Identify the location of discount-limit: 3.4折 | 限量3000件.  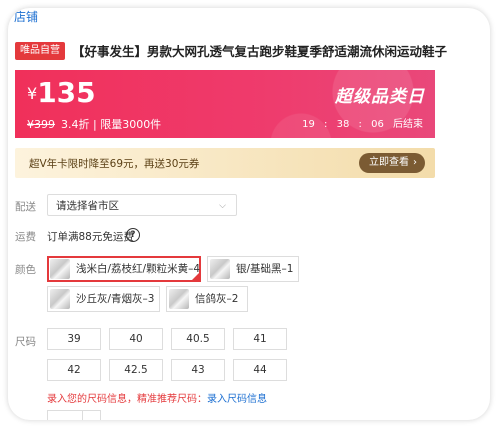
(111, 124).